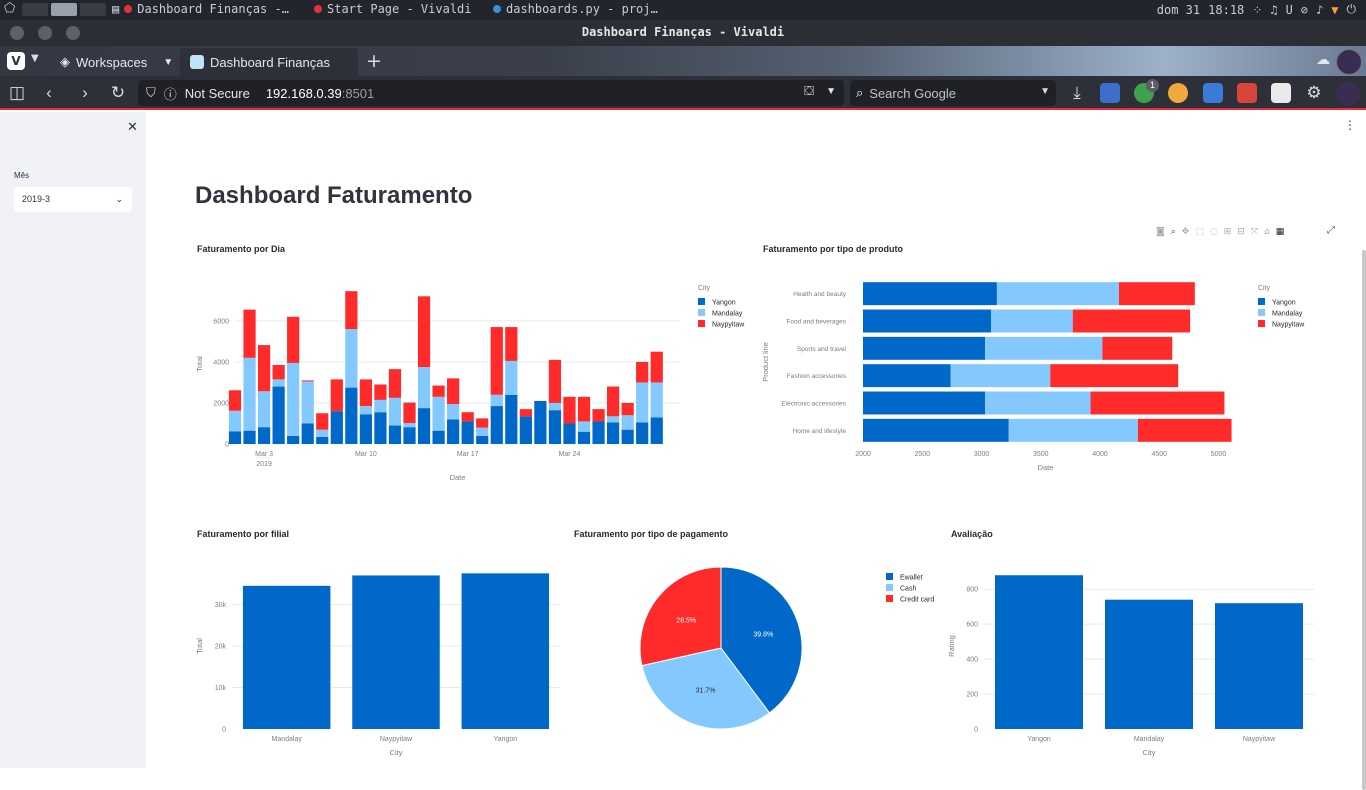 Image resolution: width=1366 pixels, height=790 pixels. What do you see at coordinates (953, 93) in the screenshot?
I see `search-field: ⌕ Search Google ▼` at bounding box center [953, 93].